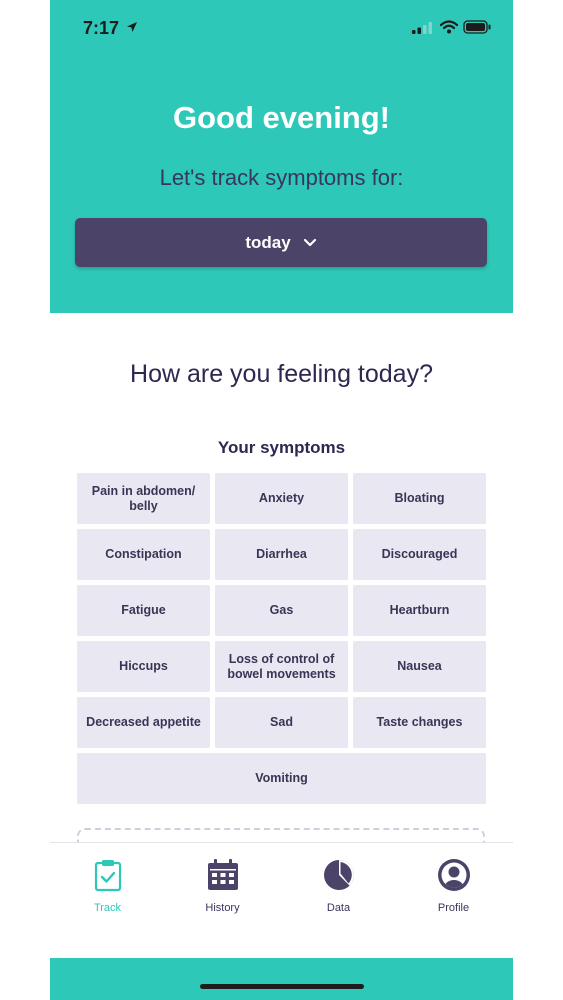 Image resolution: width=563 pixels, height=1000 pixels. I want to click on user-icon, so click(453, 875).